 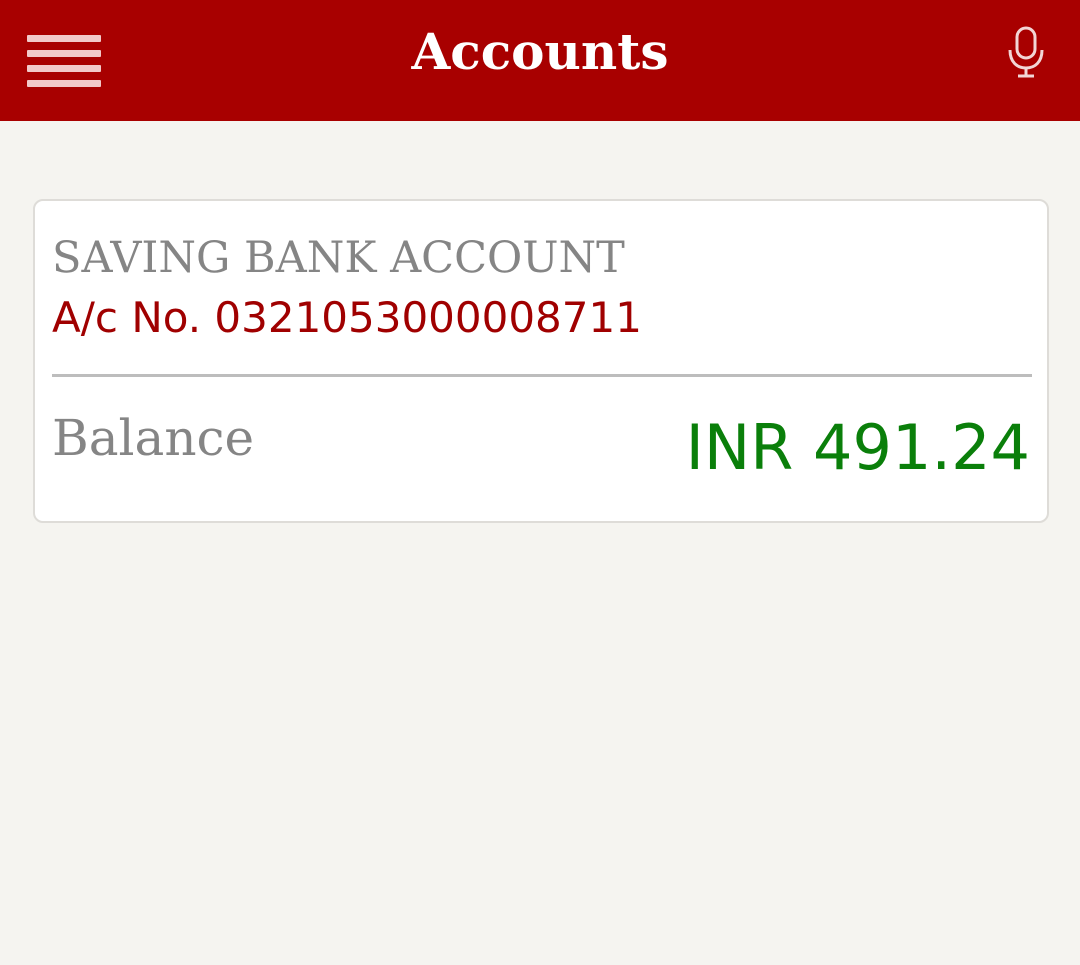 What do you see at coordinates (542, 375) in the screenshot?
I see `divider` at bounding box center [542, 375].